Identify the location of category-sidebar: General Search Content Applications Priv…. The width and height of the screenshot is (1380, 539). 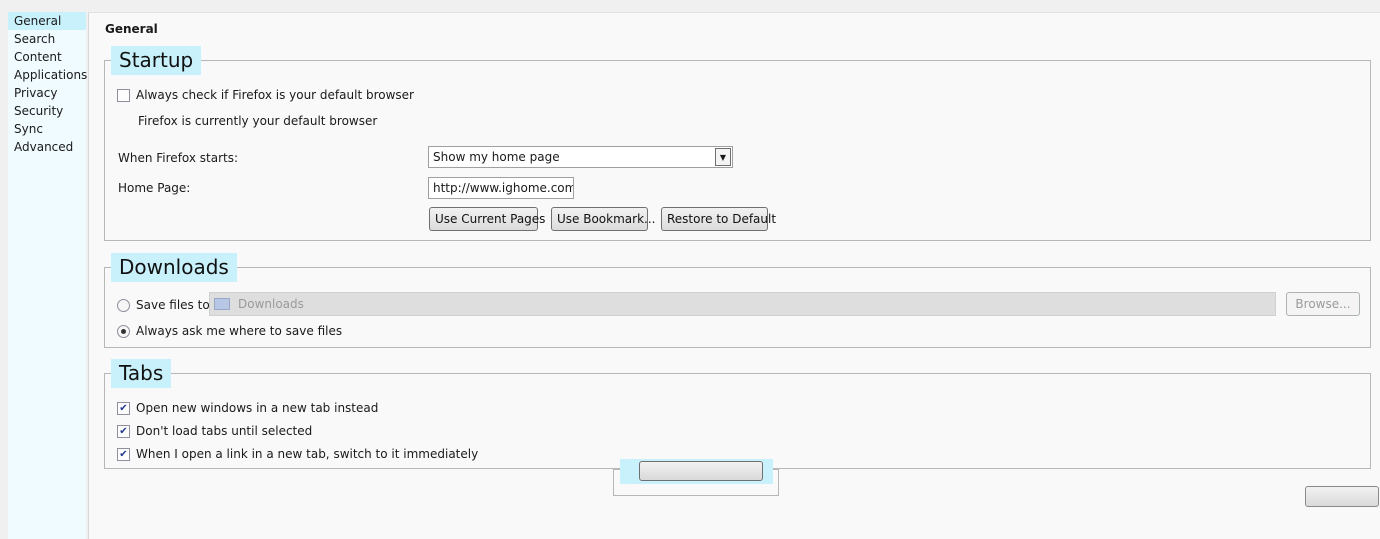
(47, 275).